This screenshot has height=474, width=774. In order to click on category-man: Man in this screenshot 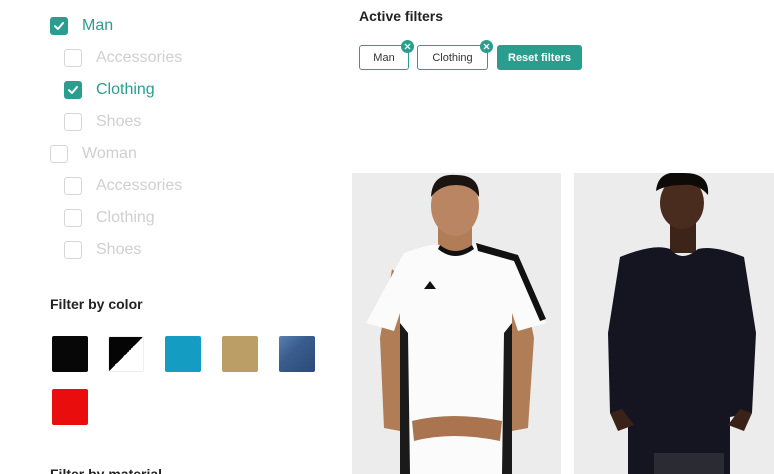, I will do `click(81, 26)`.